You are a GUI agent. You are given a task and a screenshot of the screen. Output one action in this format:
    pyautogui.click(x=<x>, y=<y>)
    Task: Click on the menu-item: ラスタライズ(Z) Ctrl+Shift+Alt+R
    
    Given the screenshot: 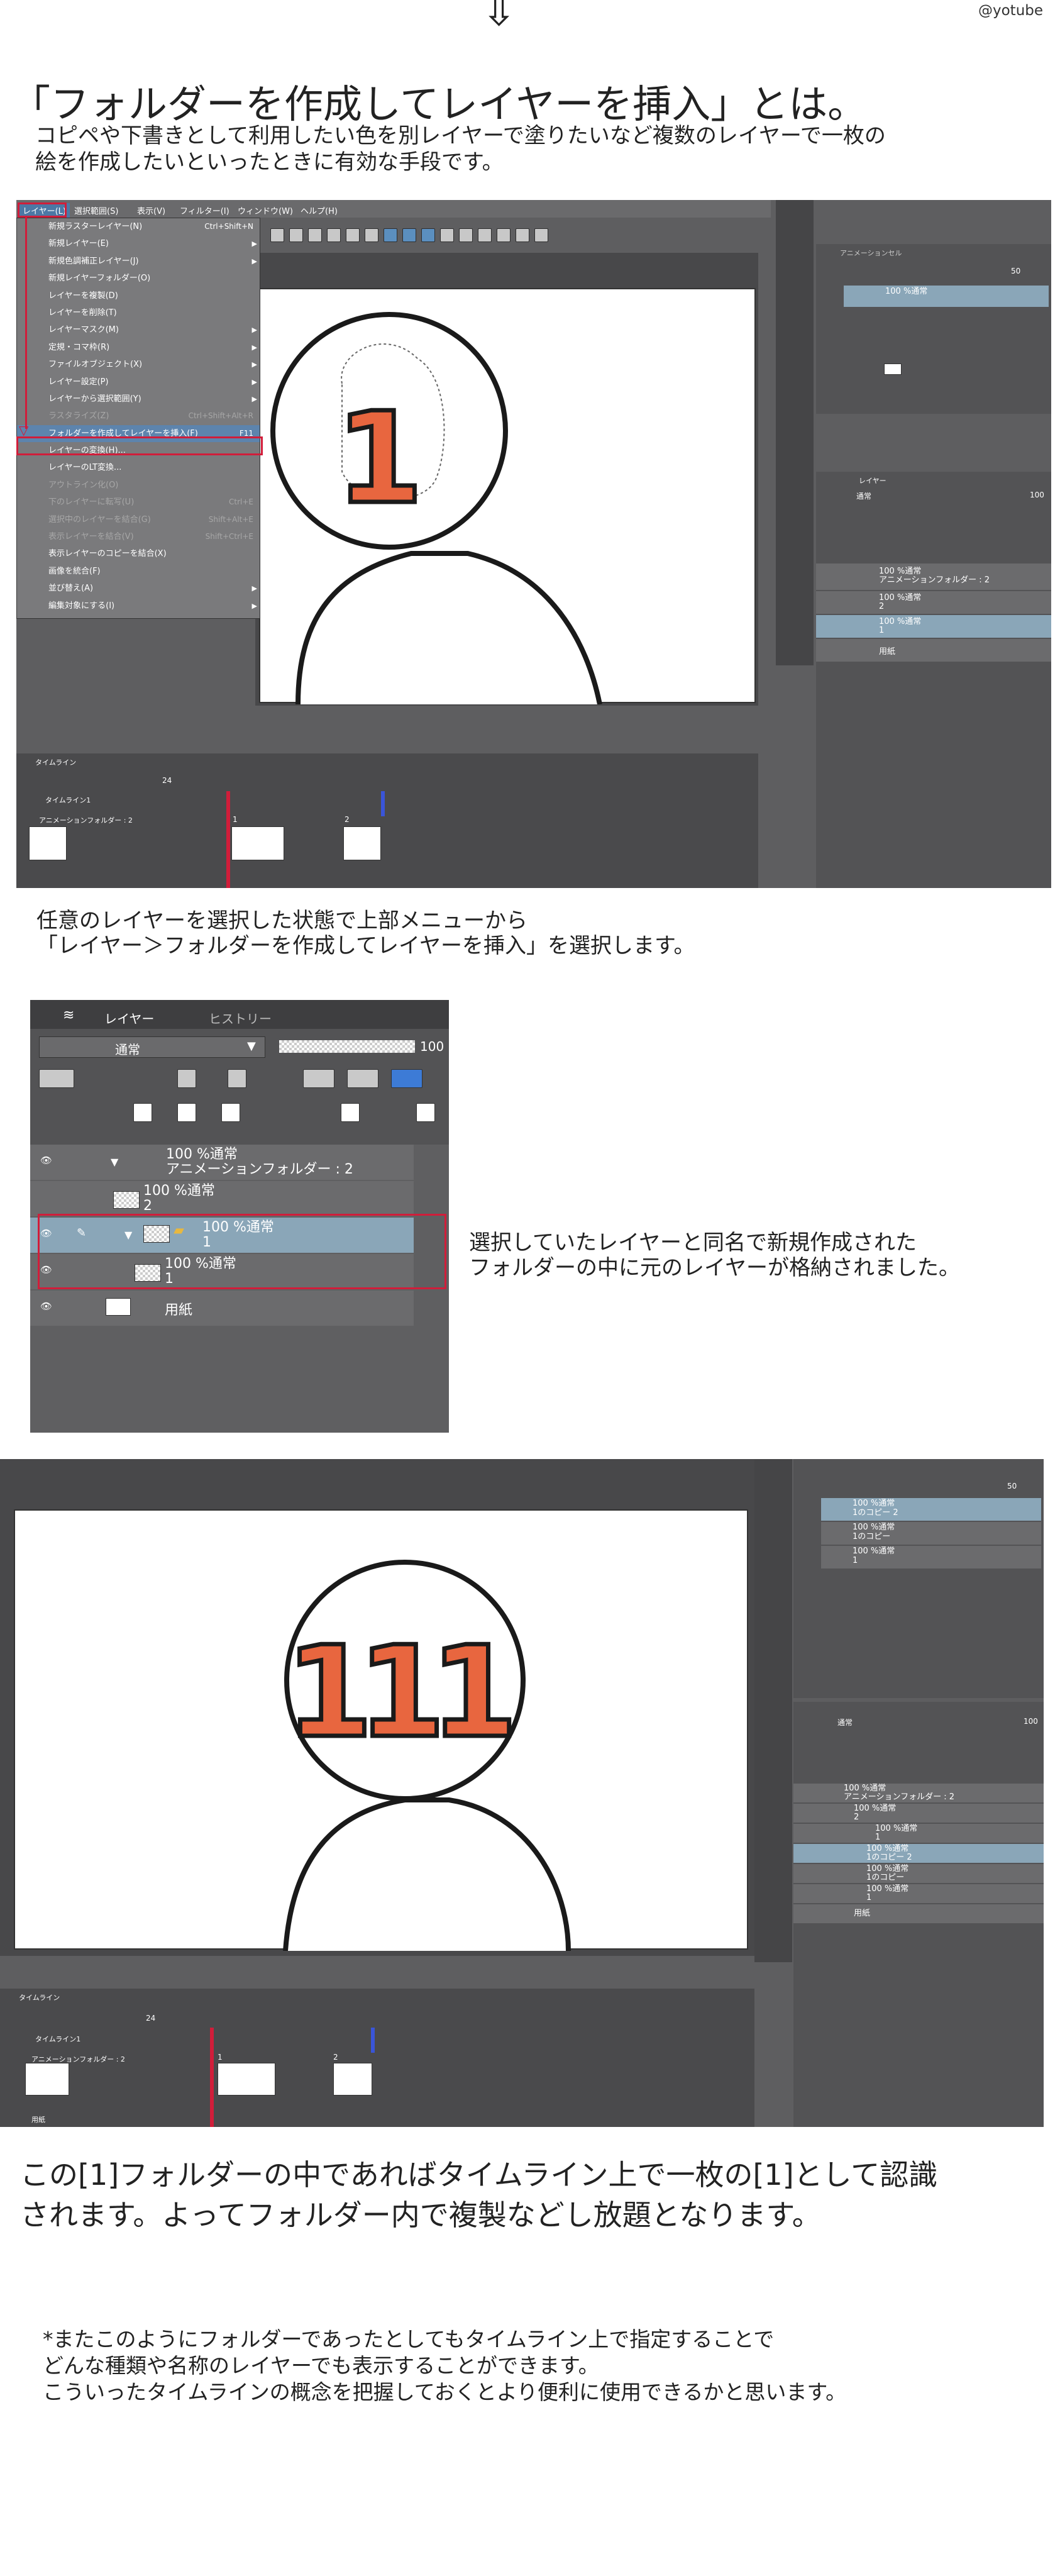 What is the action you would take?
    pyautogui.click(x=138, y=416)
    